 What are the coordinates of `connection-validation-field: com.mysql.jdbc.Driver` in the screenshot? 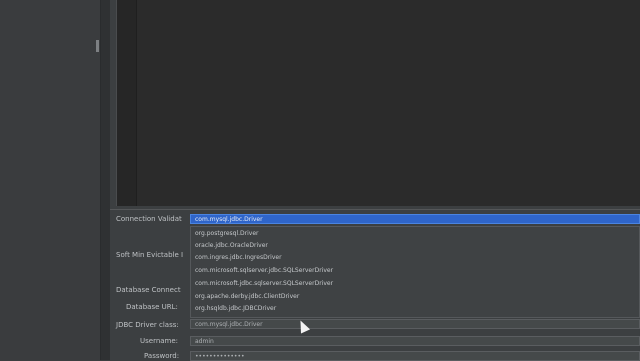 It's located at (415, 219).